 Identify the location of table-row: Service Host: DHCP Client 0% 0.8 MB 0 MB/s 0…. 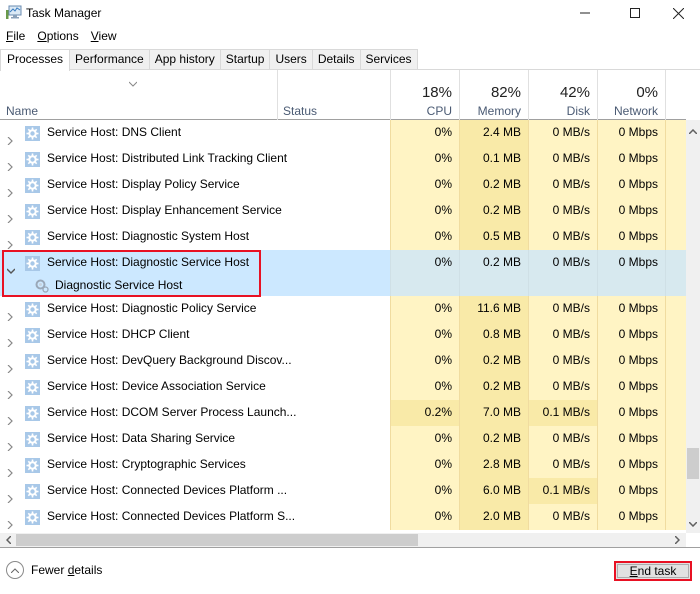
(343, 335).